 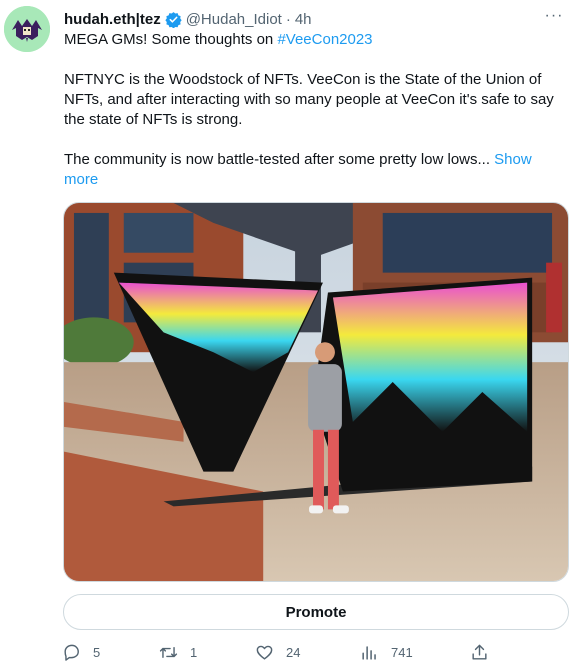 I want to click on avatar, so click(x=27, y=29).